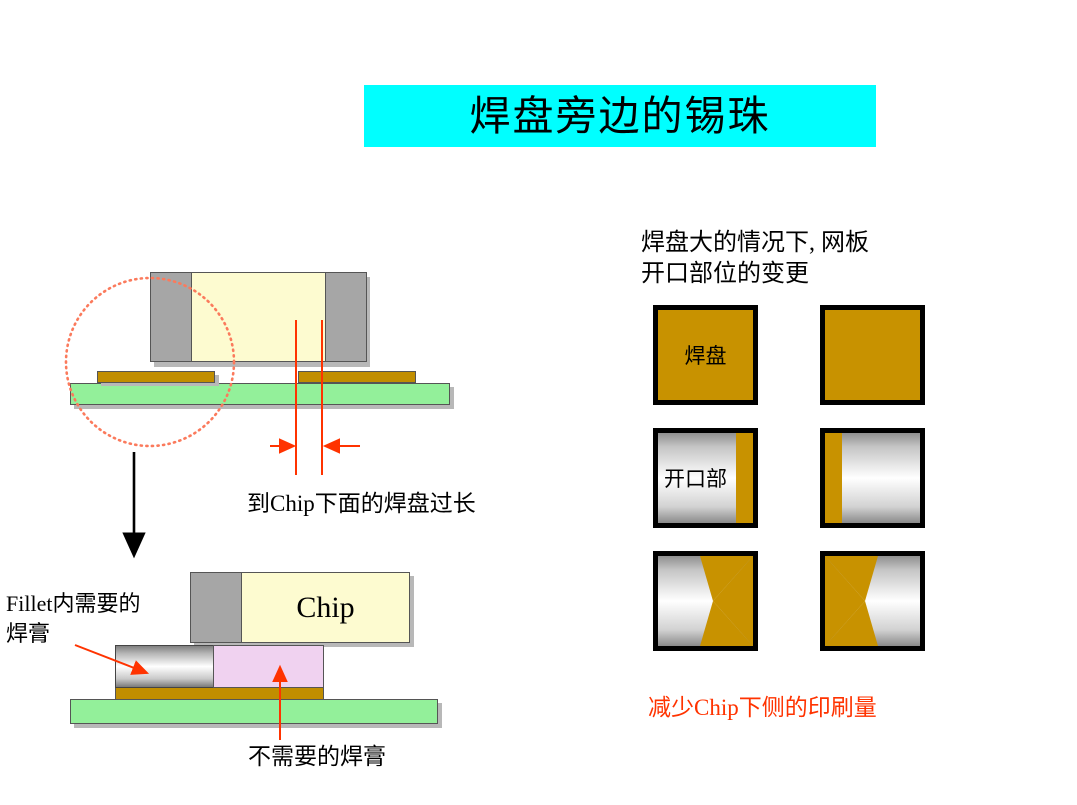 The height and width of the screenshot is (805, 1077). I want to click on square-aperture-strip-right, so click(872, 478).